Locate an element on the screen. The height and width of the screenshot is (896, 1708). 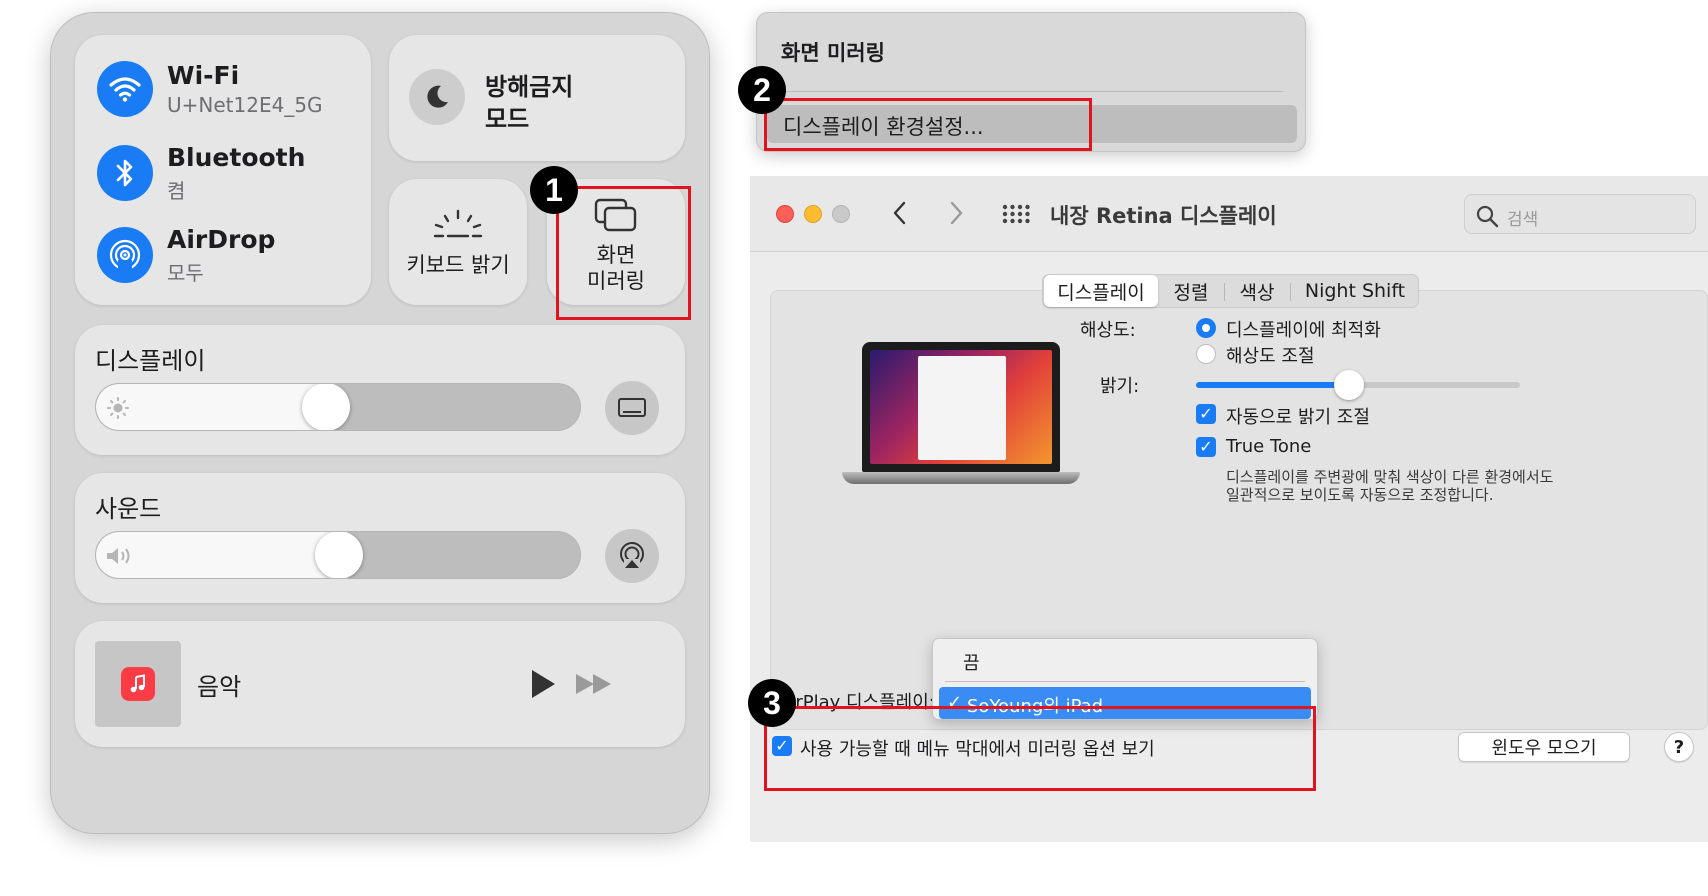
search-icon is located at coordinates (1487, 216).